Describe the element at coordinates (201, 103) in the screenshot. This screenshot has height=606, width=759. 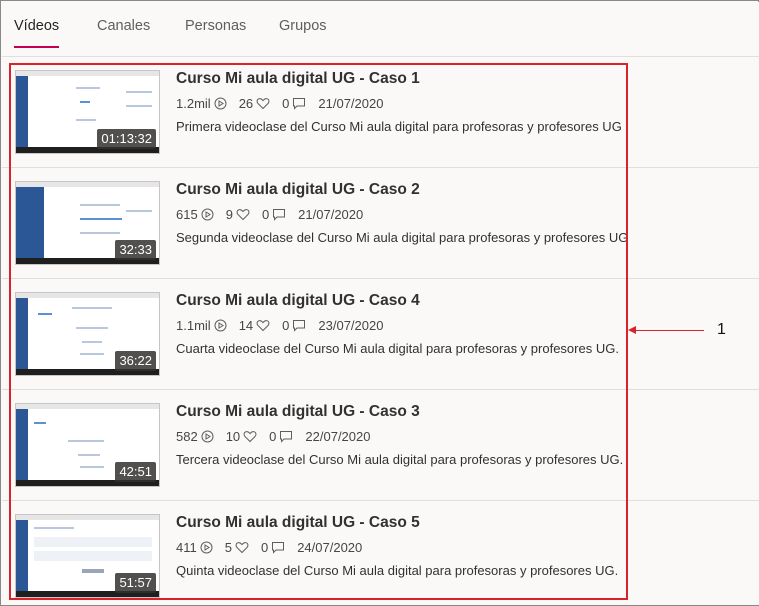
I see `views-count: 1.2mil` at that location.